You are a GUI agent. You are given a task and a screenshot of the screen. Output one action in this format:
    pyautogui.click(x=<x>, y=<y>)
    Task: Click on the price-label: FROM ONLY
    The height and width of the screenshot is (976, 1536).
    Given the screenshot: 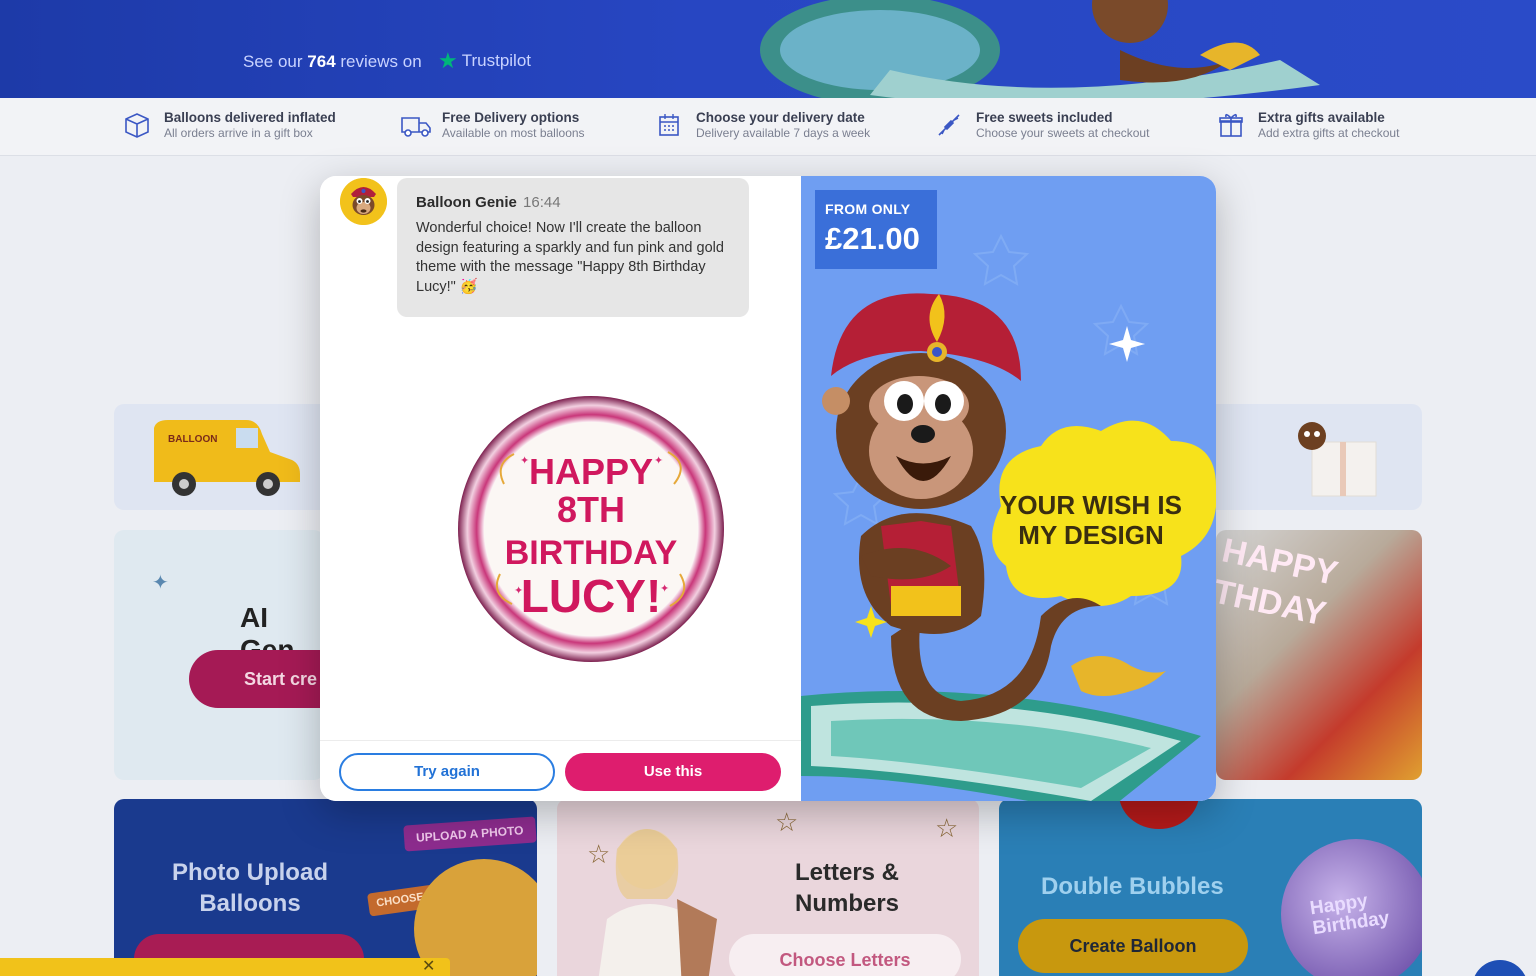 What is the action you would take?
    pyautogui.click(x=868, y=209)
    